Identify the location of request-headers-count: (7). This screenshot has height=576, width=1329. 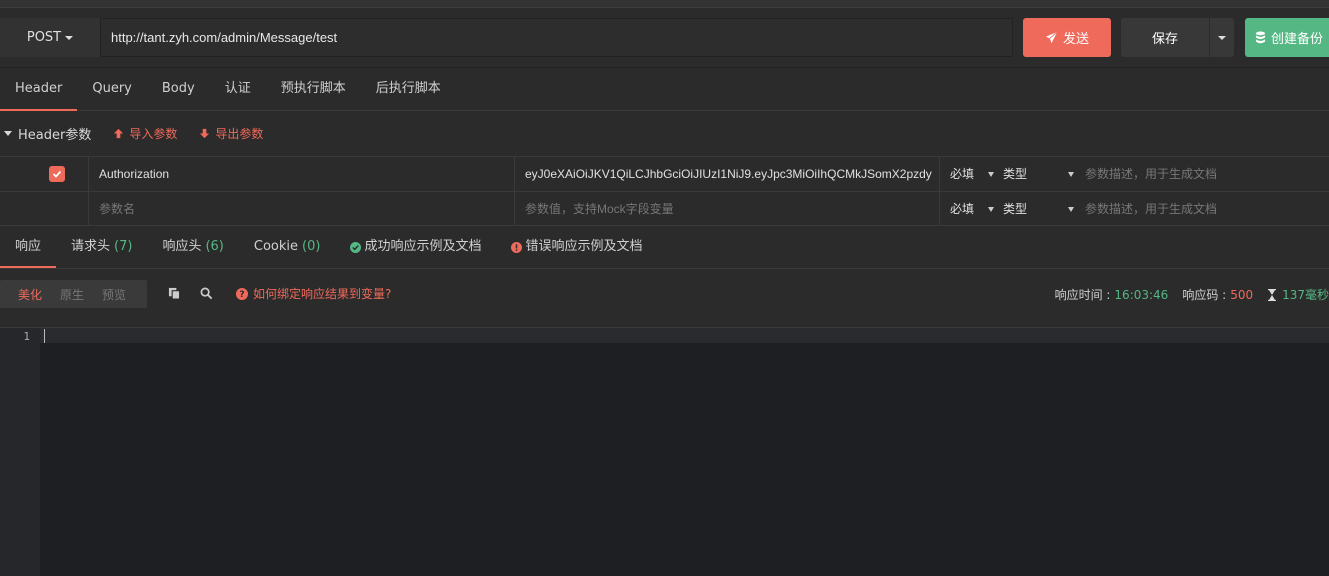
(123, 246).